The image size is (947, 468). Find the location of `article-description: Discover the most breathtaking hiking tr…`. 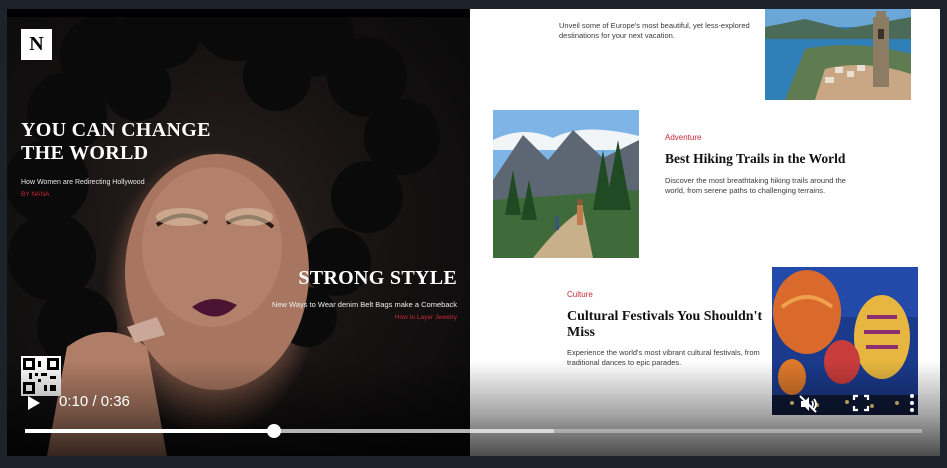

article-description: Discover the most breathtaking hiking tr… is located at coordinates (755, 185).